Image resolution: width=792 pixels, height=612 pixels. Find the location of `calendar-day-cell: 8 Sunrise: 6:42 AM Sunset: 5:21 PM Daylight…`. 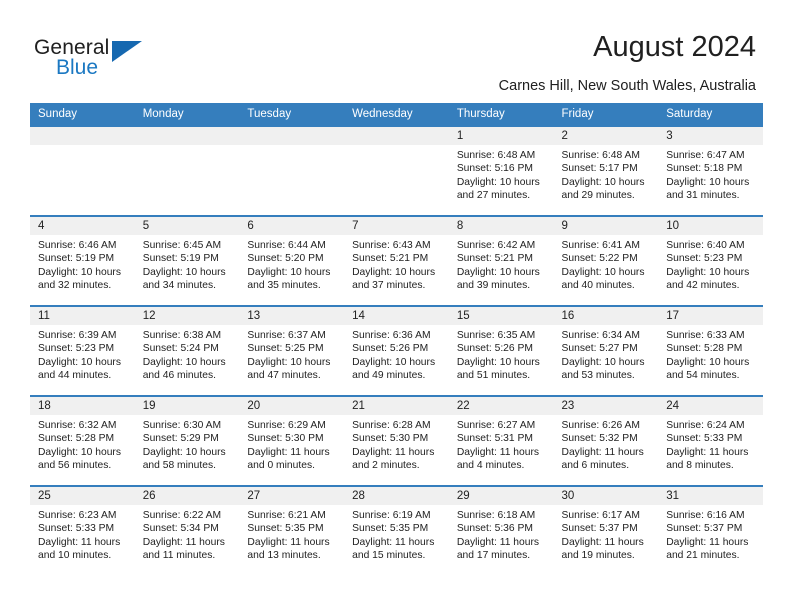

calendar-day-cell: 8 Sunrise: 6:42 AM Sunset: 5:21 PM Daylight… is located at coordinates (501, 260).